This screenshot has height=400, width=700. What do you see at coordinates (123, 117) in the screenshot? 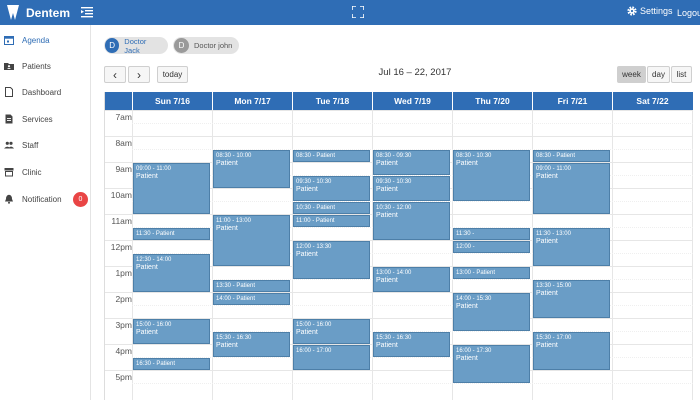
I see `hour-label: 7am` at bounding box center [123, 117].